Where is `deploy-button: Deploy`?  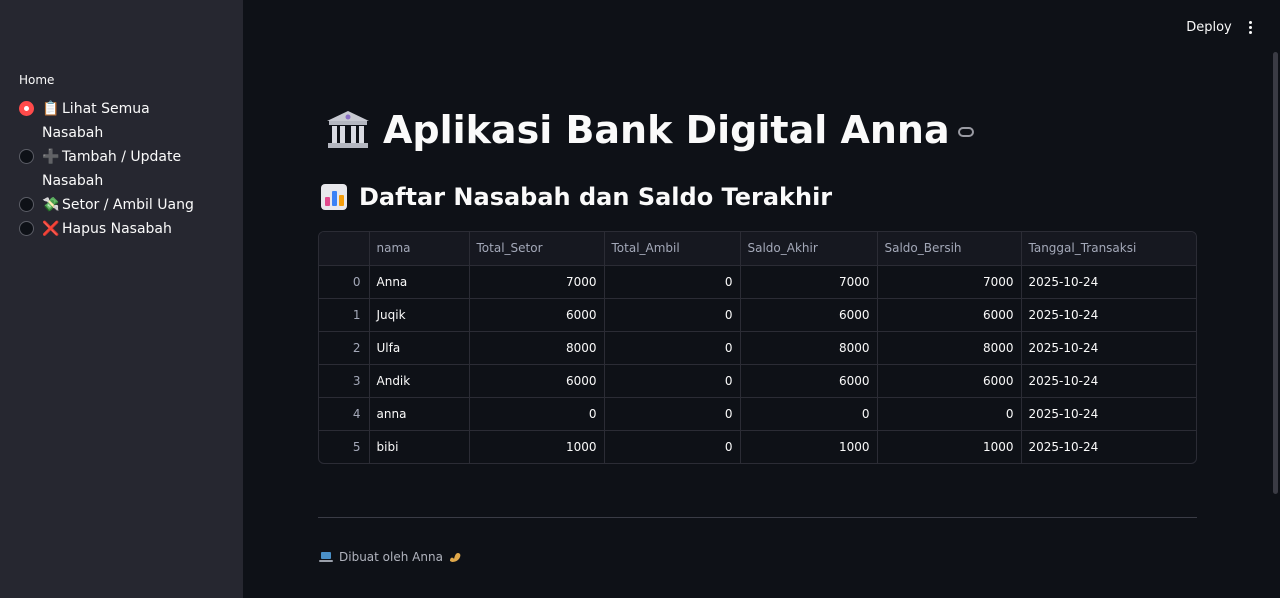 deploy-button: Deploy is located at coordinates (1209, 27).